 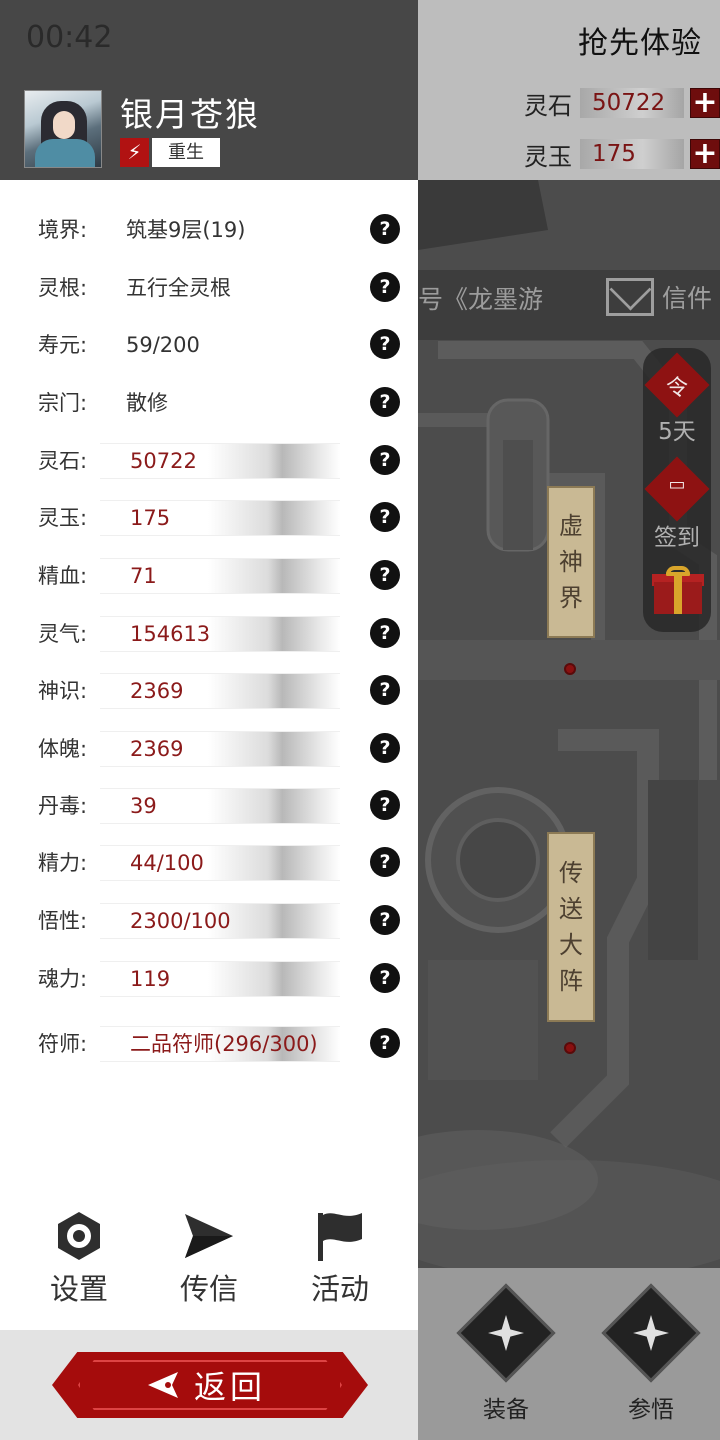 I want to click on add-spirit-stone-button: +, so click(x=705, y=103).